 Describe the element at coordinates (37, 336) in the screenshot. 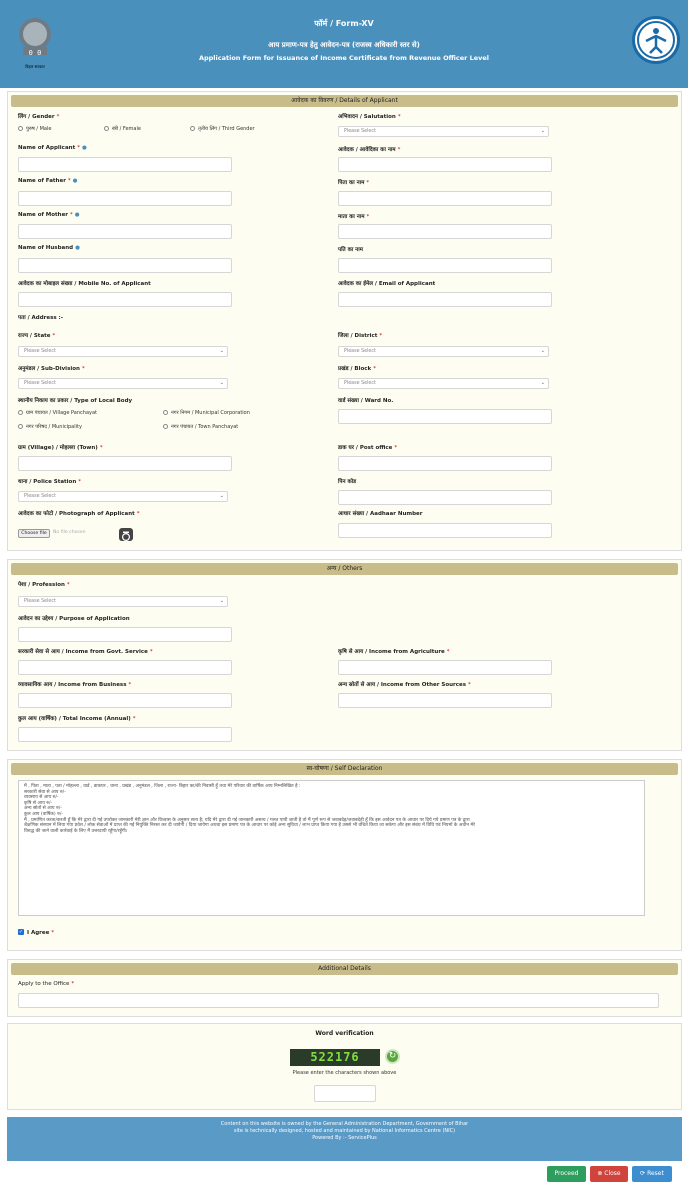

I see `state-label: राज्य / State *` at that location.